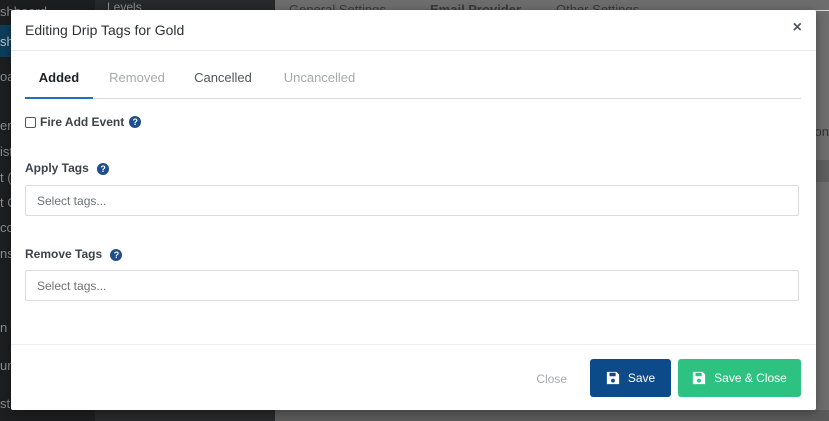  What do you see at coordinates (137, 83) in the screenshot?
I see `tab-removed: Removed` at bounding box center [137, 83].